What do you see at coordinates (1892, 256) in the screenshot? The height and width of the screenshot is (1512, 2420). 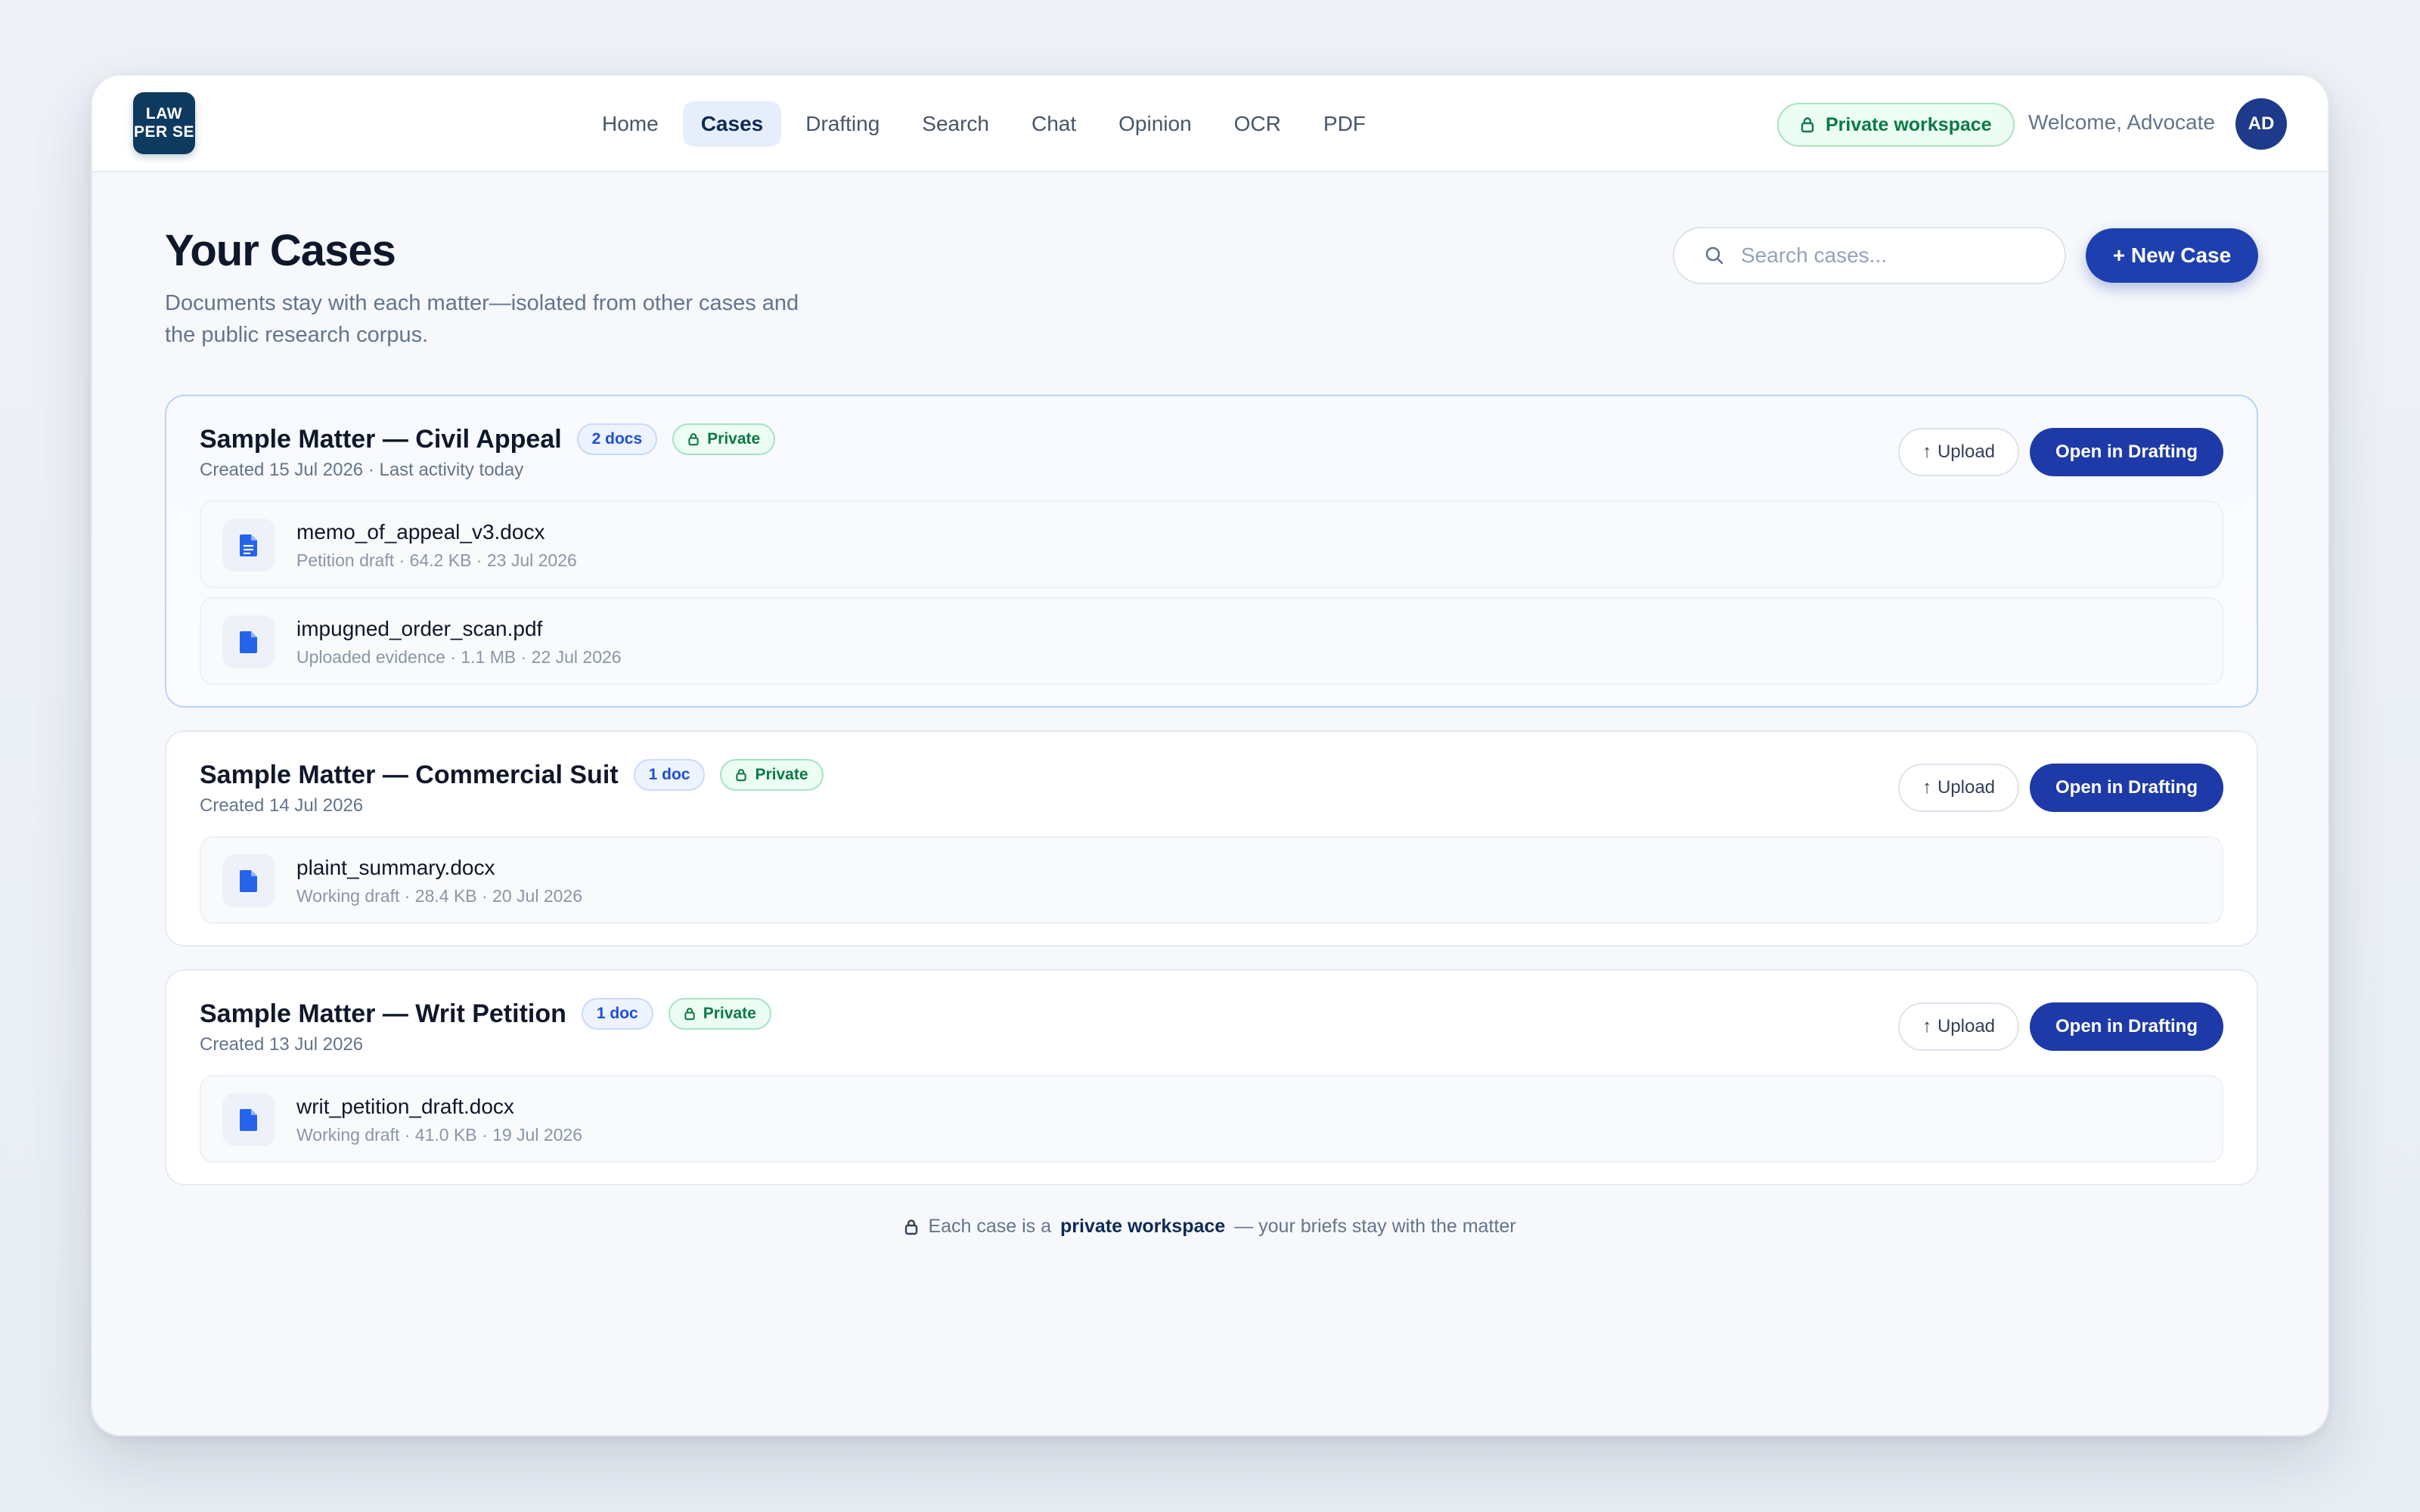 I see `search-input` at bounding box center [1892, 256].